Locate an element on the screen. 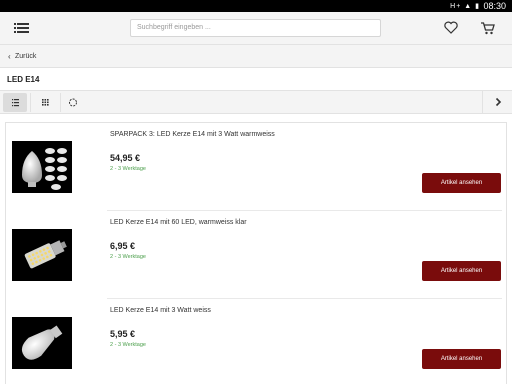  grid-view-icon is located at coordinates (45, 102).